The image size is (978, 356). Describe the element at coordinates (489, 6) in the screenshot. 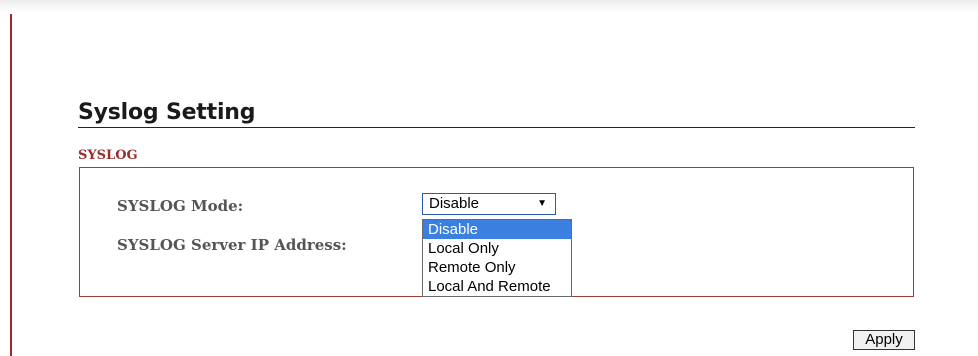

I see `top-gradient-bar` at that location.